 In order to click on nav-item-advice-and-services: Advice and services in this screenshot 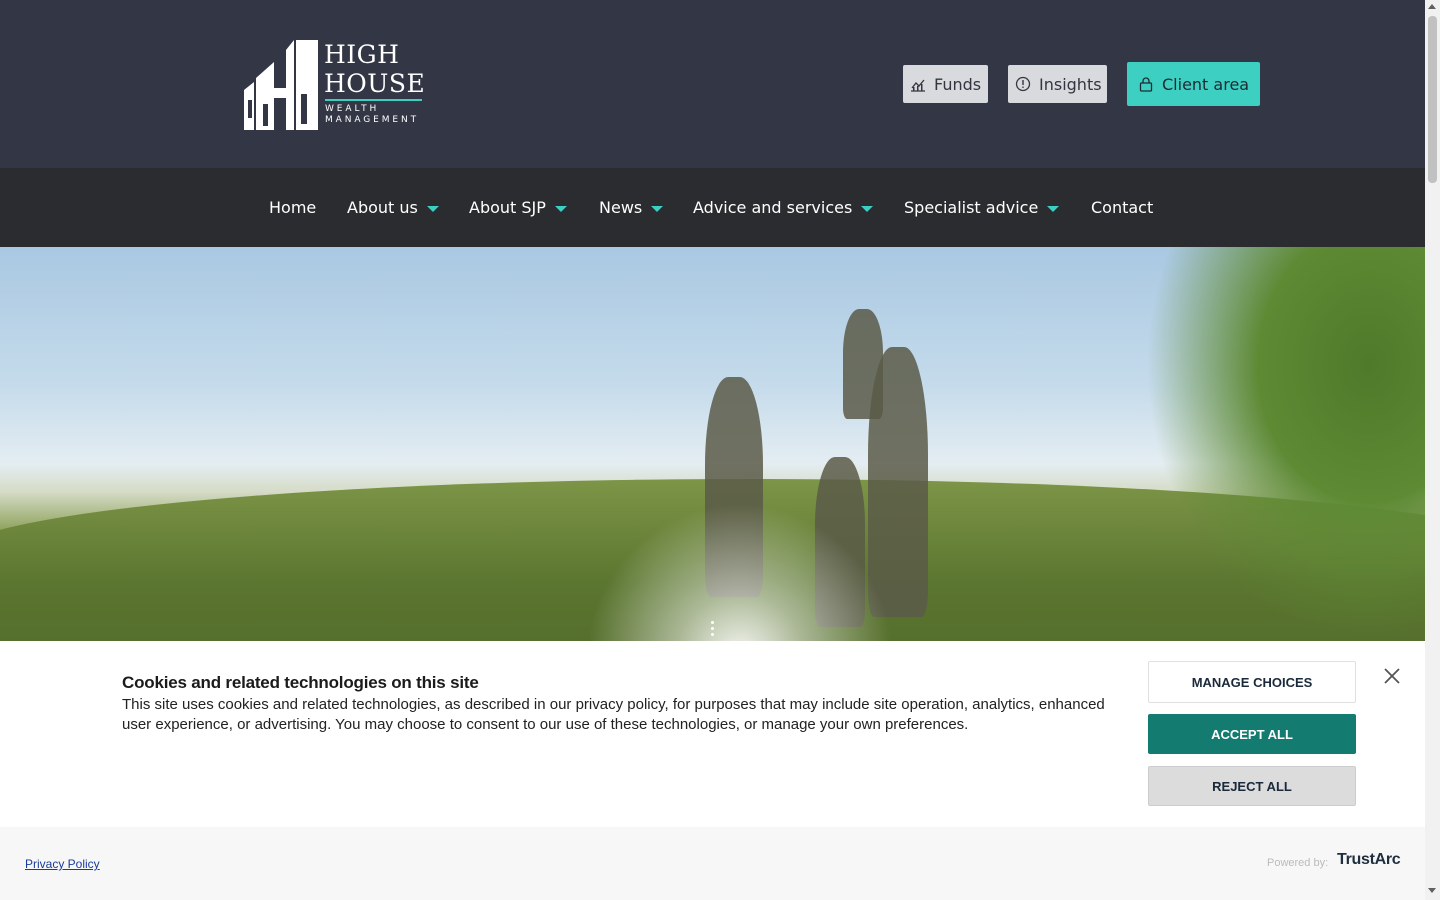, I will do `click(783, 207)`.